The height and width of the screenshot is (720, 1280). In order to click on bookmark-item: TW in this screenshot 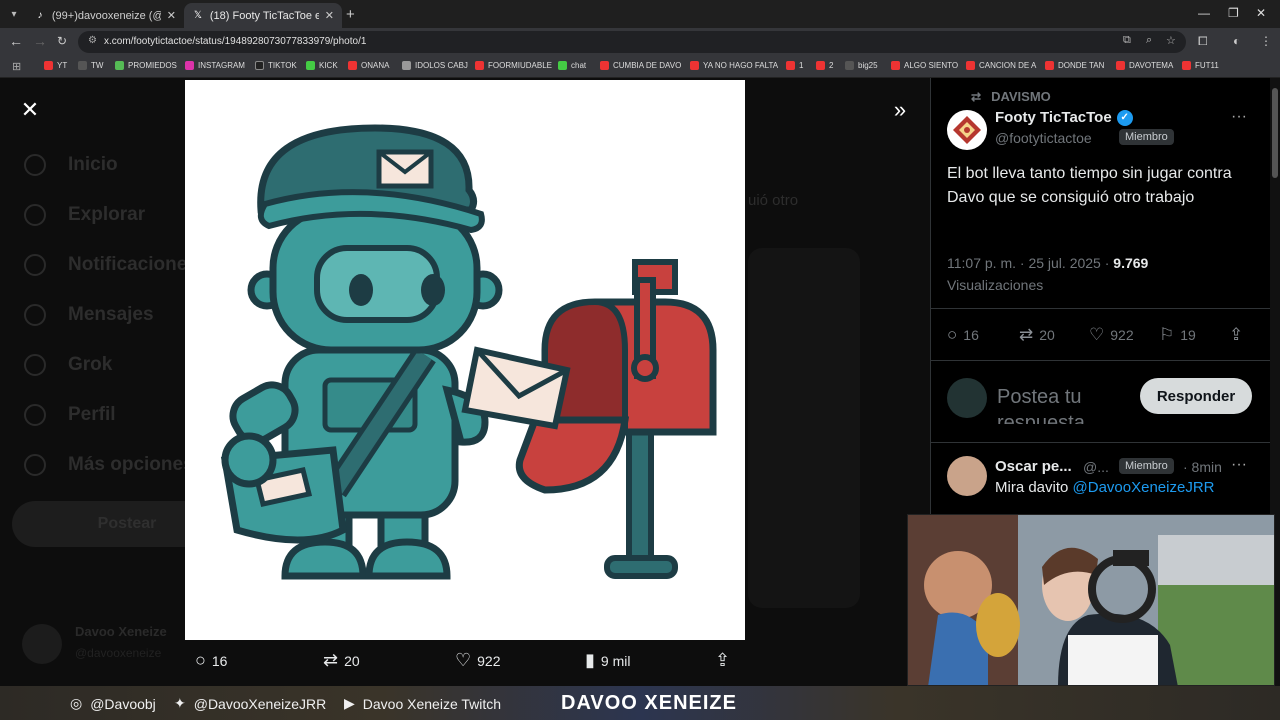, I will do `click(90, 65)`.